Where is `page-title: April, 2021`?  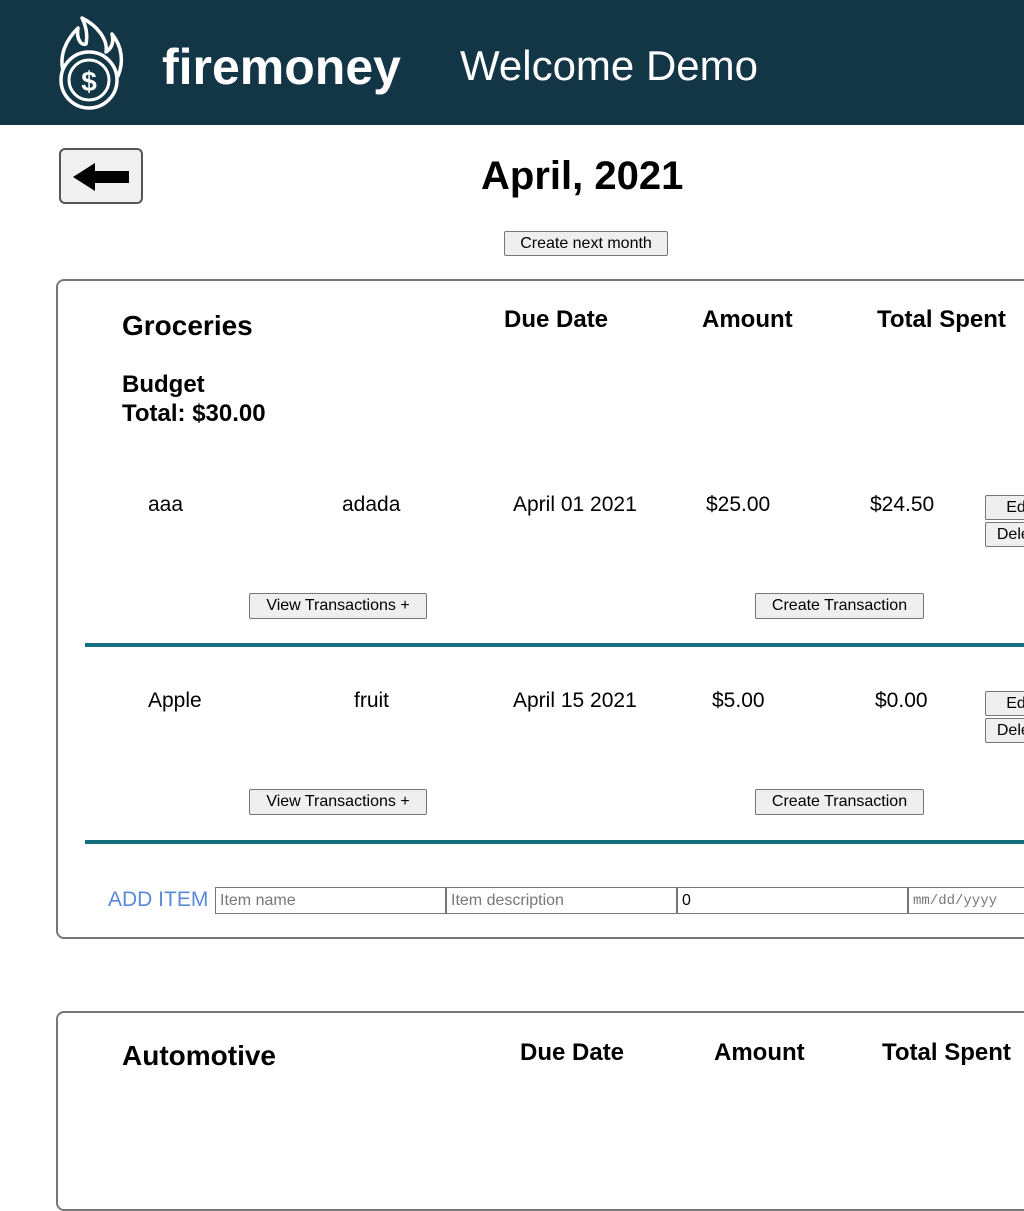
page-title: April, 2021 is located at coordinates (582, 176).